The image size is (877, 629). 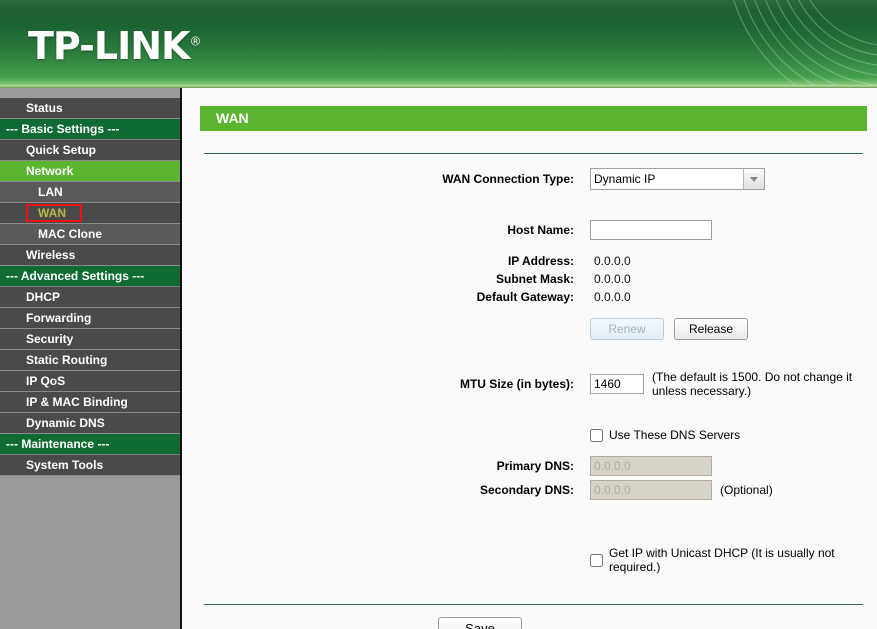 What do you see at coordinates (516, 384) in the screenshot?
I see `label-mtu-size: MTU Size (in bytes):` at bounding box center [516, 384].